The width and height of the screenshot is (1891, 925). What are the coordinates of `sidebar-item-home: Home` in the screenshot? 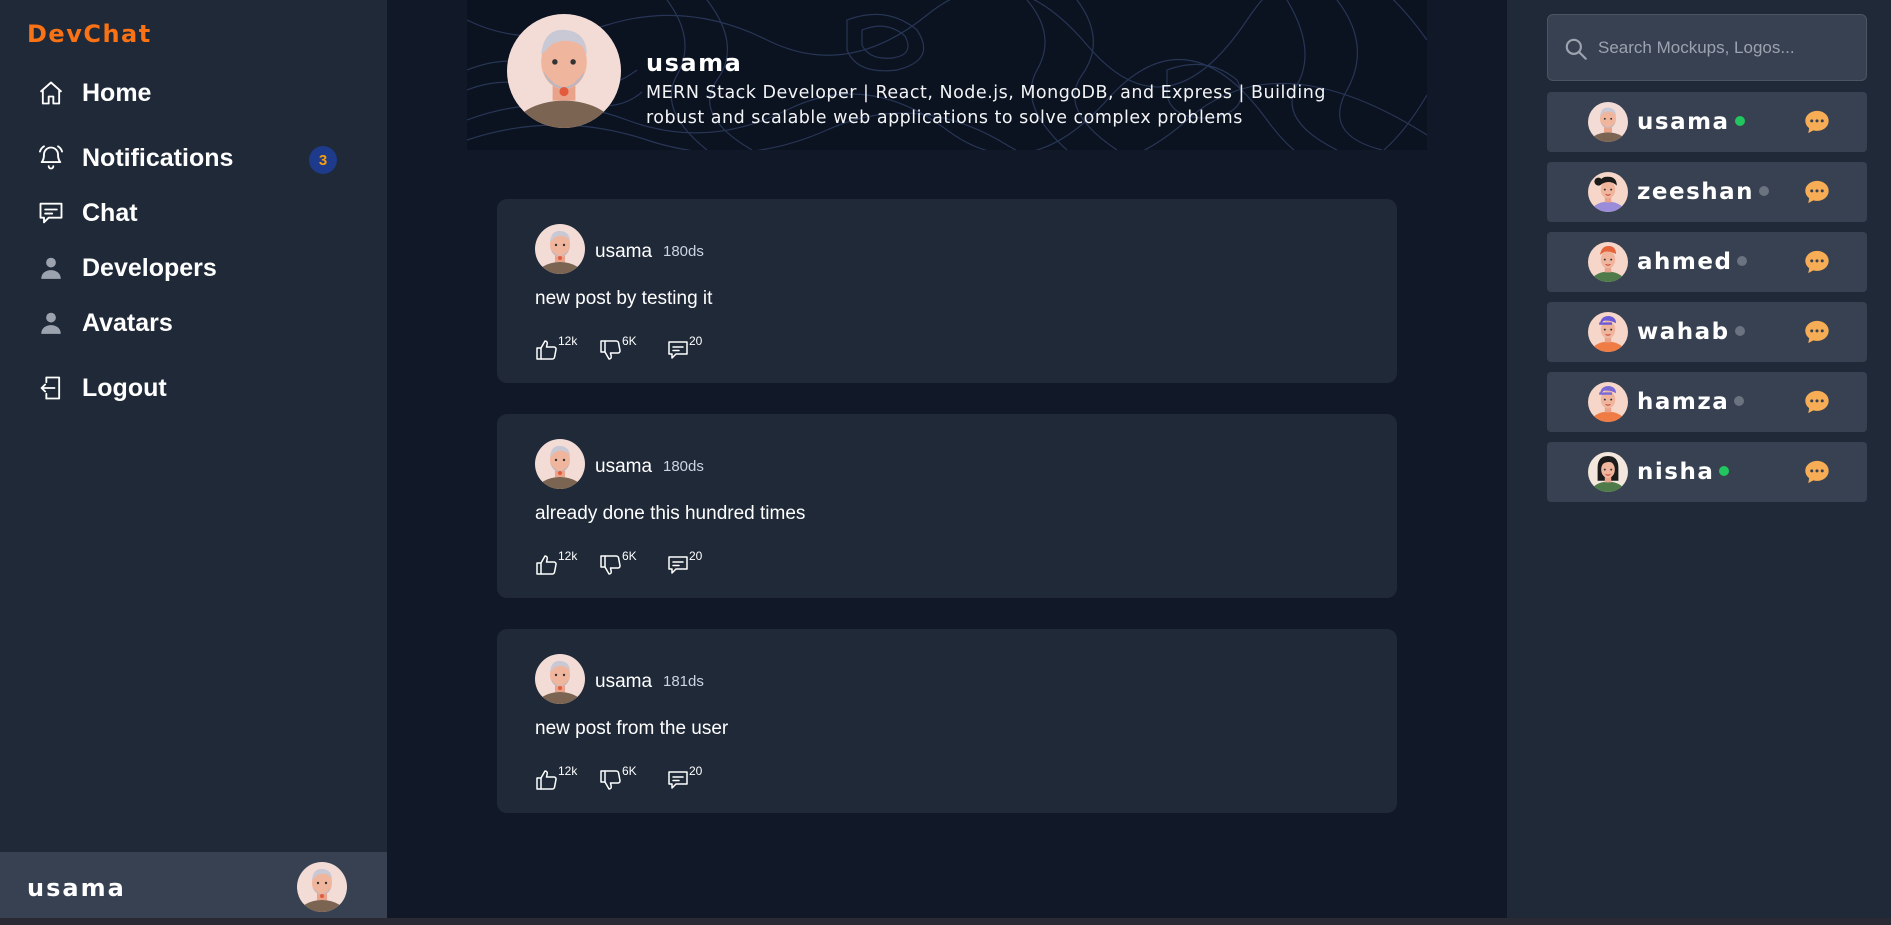 It's located at (191, 93).